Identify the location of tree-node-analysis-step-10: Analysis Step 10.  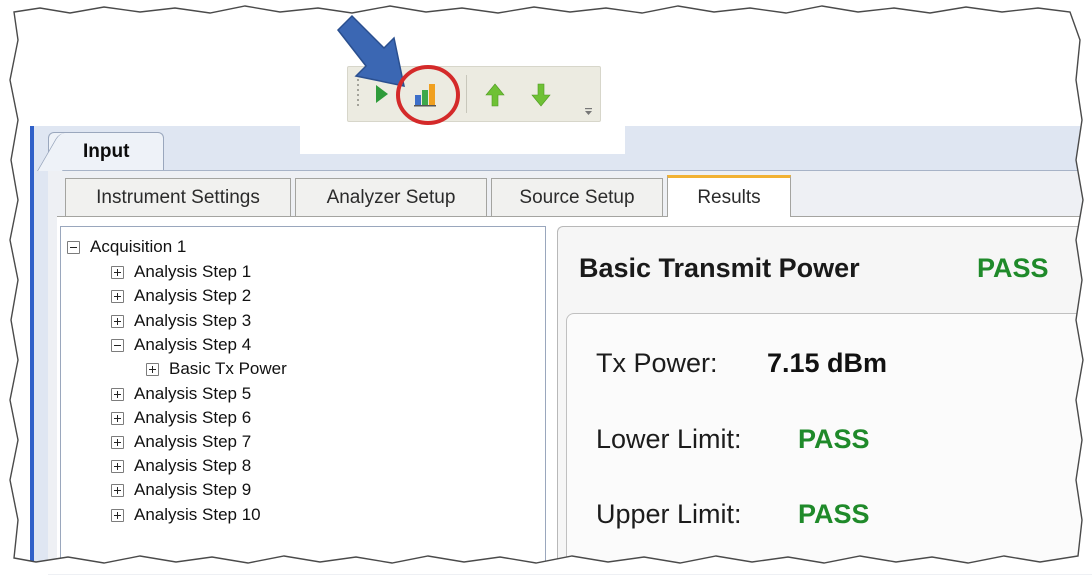
(186, 515).